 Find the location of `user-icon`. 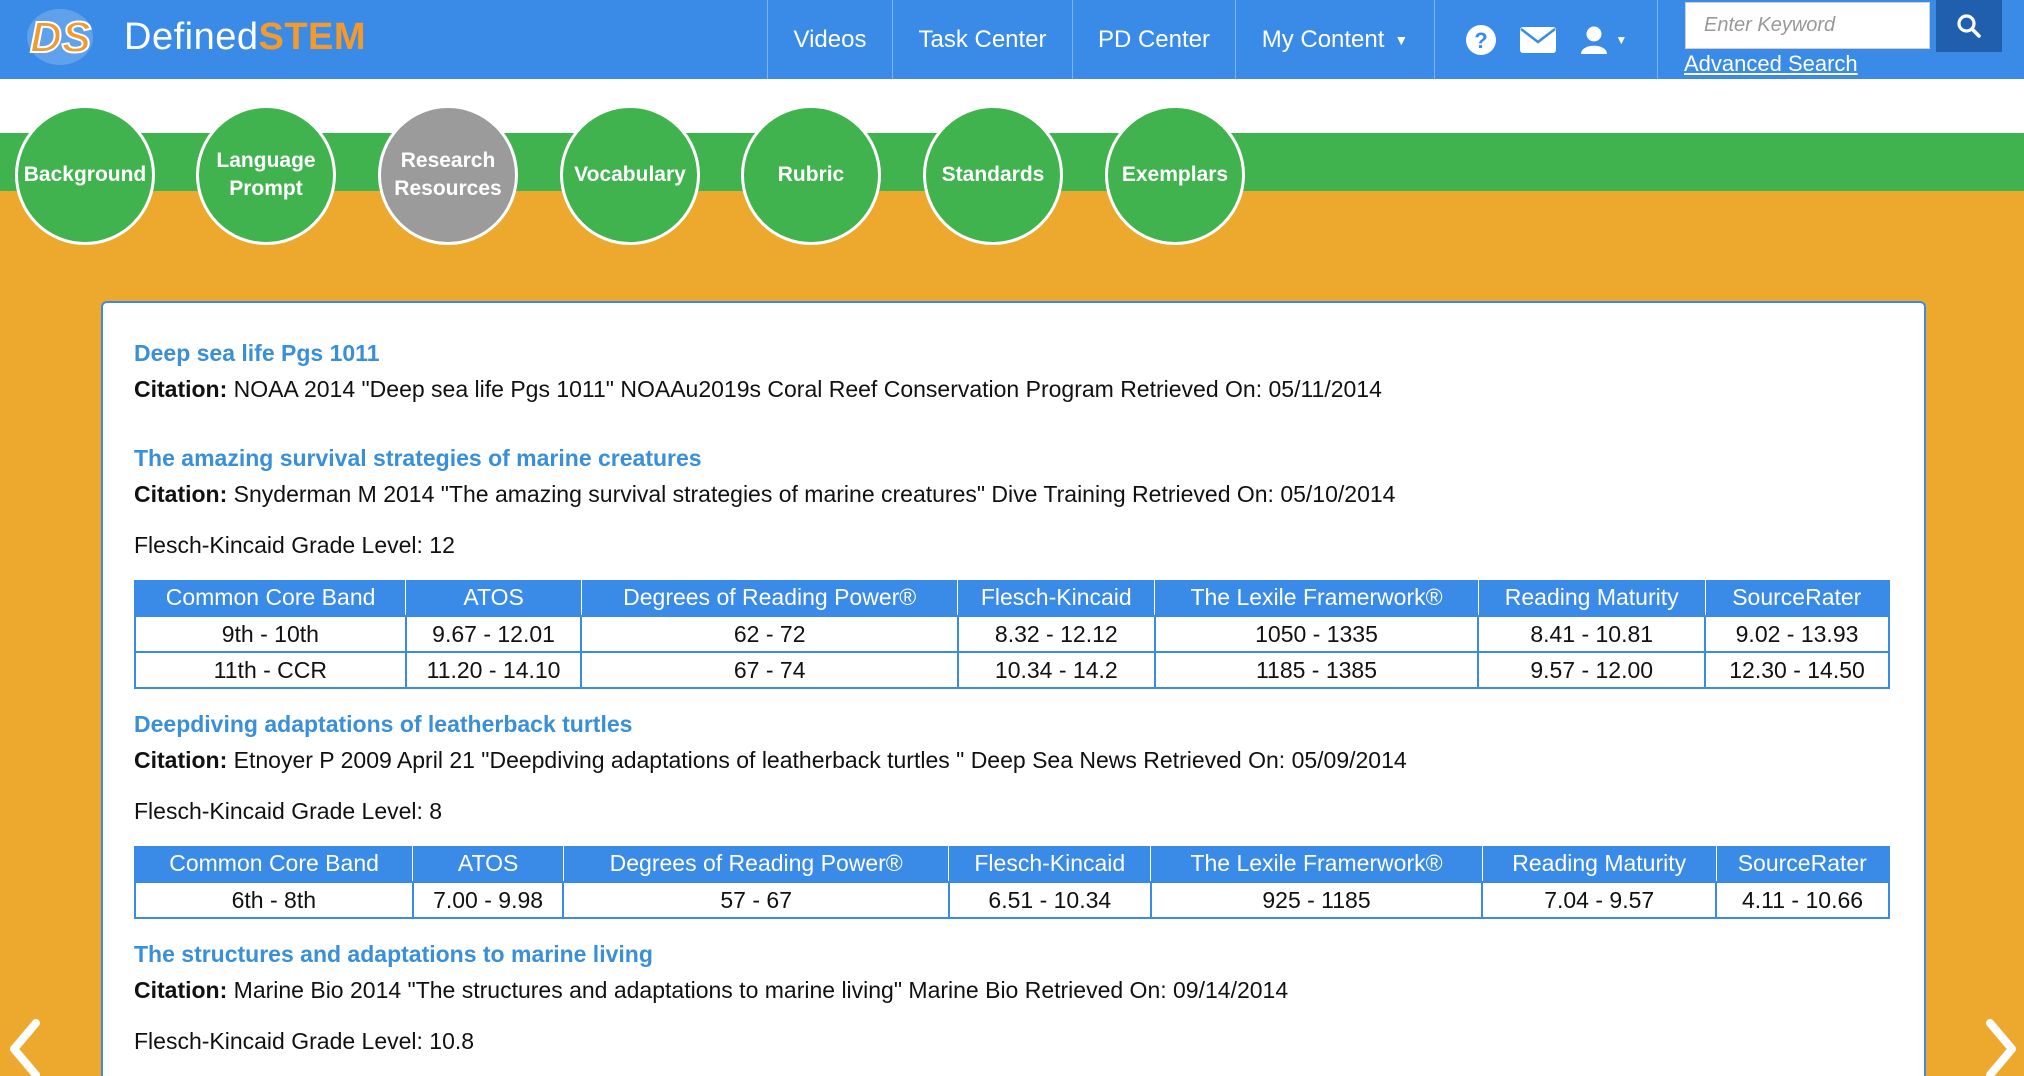

user-icon is located at coordinates (1594, 40).